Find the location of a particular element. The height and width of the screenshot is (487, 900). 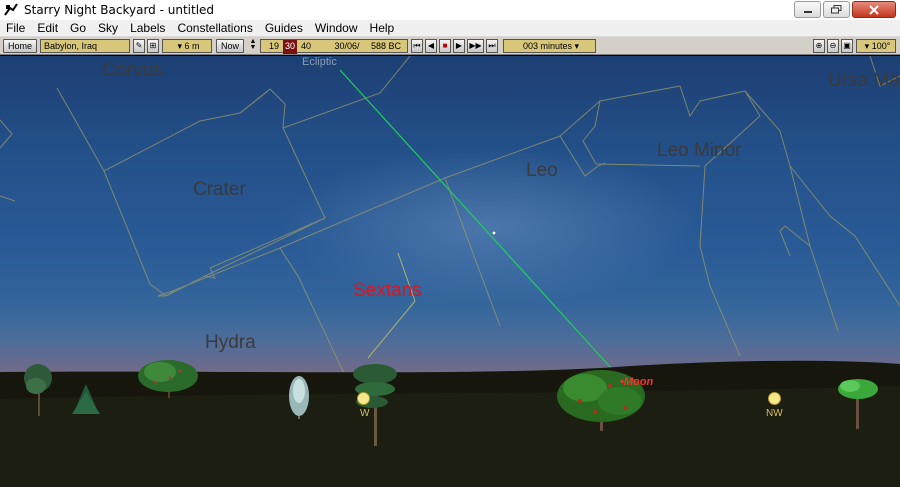

window-title: Starry Night Backyard - untitled is located at coordinates (119, 10).